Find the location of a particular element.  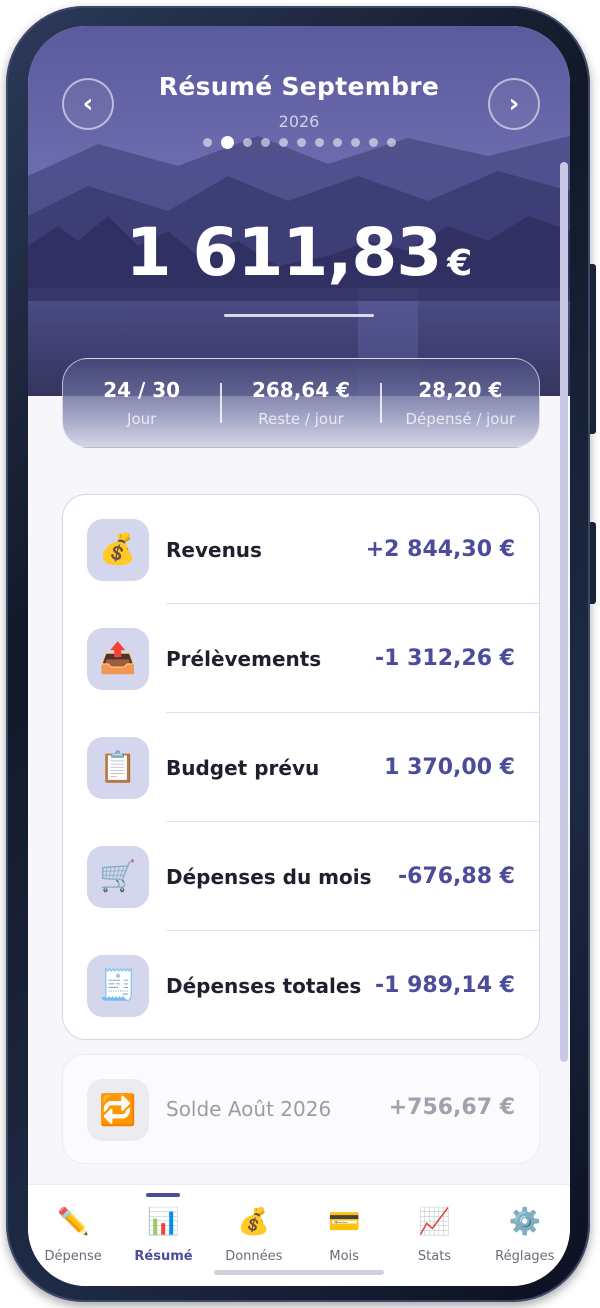

scrollbar is located at coordinates (564, 612).